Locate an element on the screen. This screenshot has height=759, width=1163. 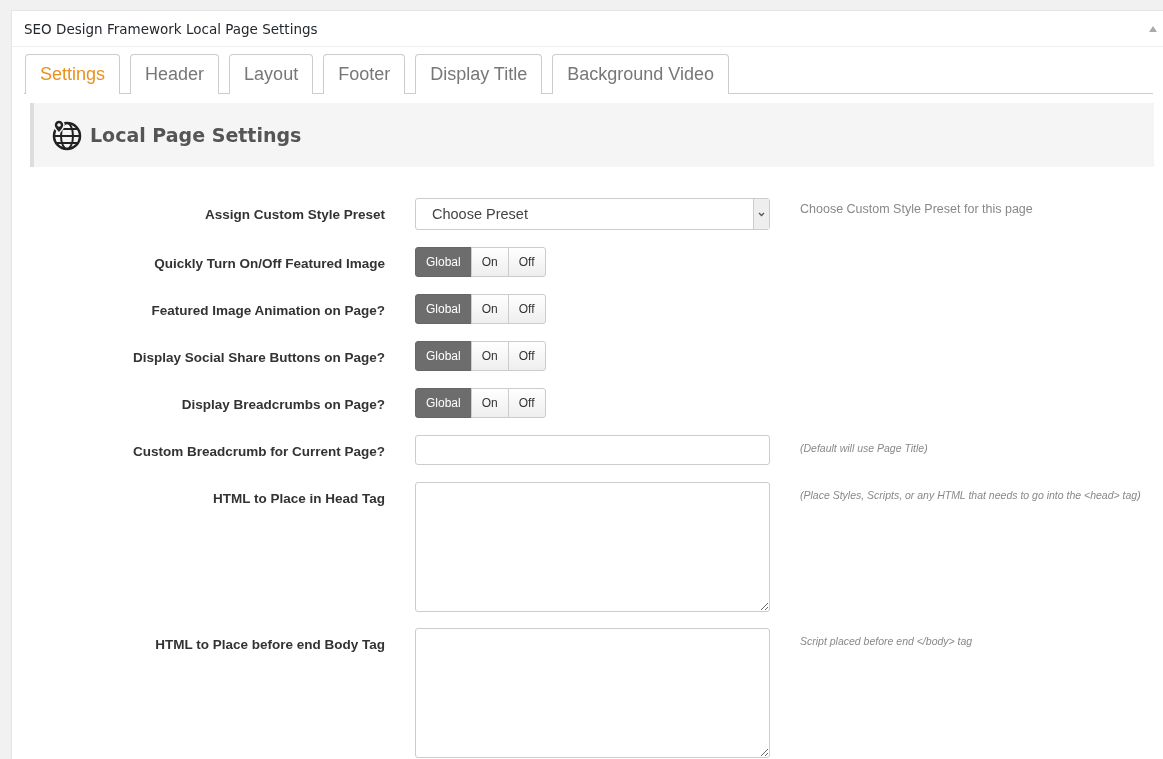
help-text: (Default will use Page Title) is located at coordinates (864, 448).